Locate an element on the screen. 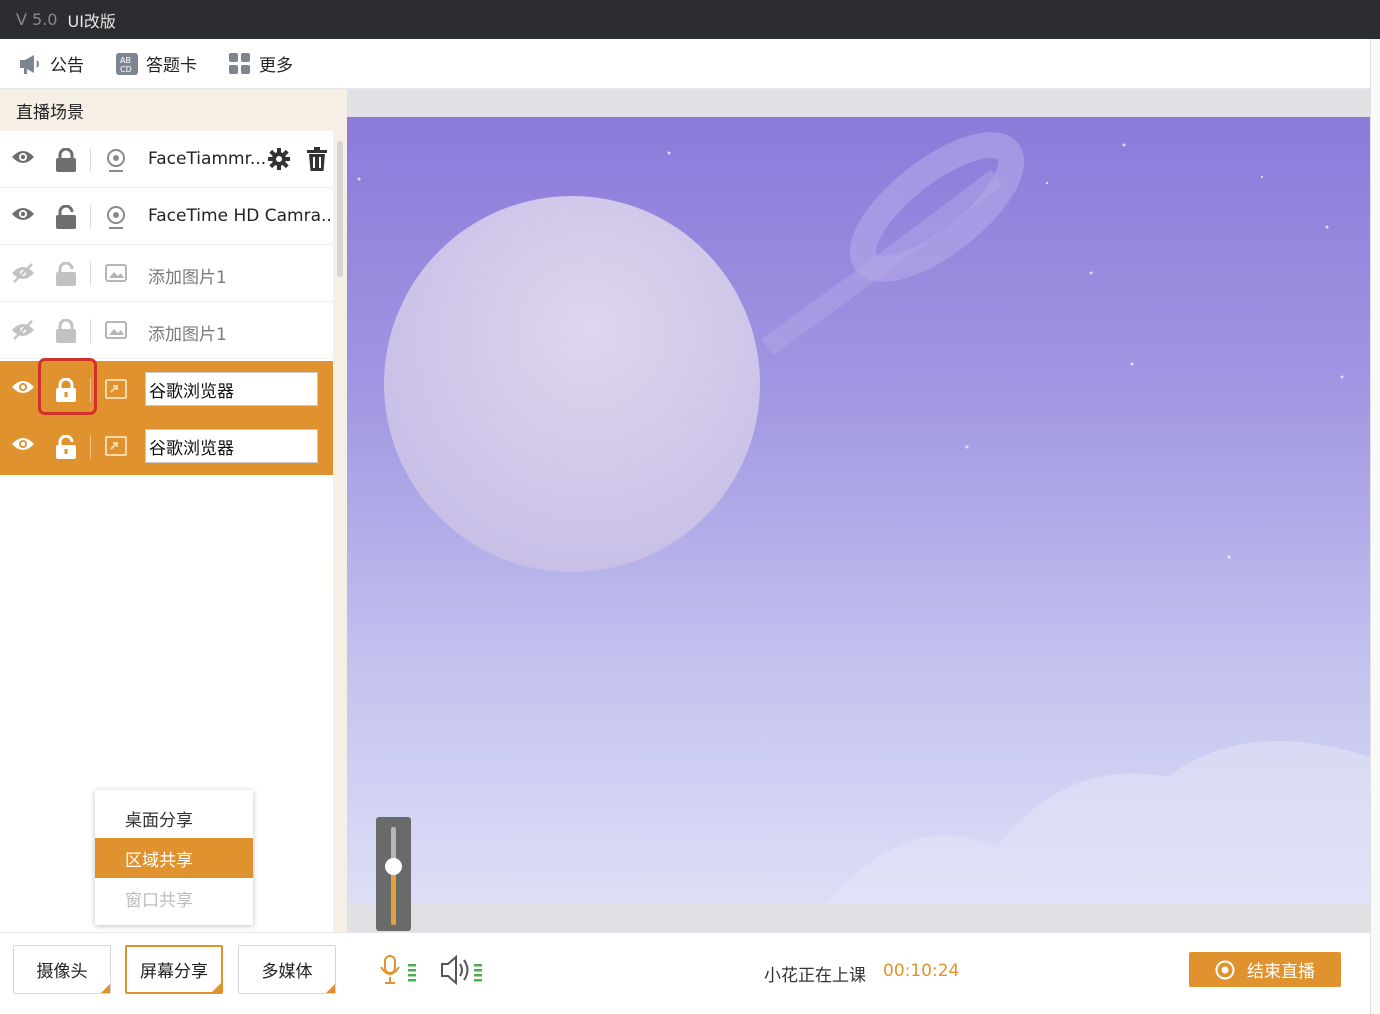 The height and width of the screenshot is (1014, 1380). answer-card-icon: AB CD is located at coordinates (127, 63).